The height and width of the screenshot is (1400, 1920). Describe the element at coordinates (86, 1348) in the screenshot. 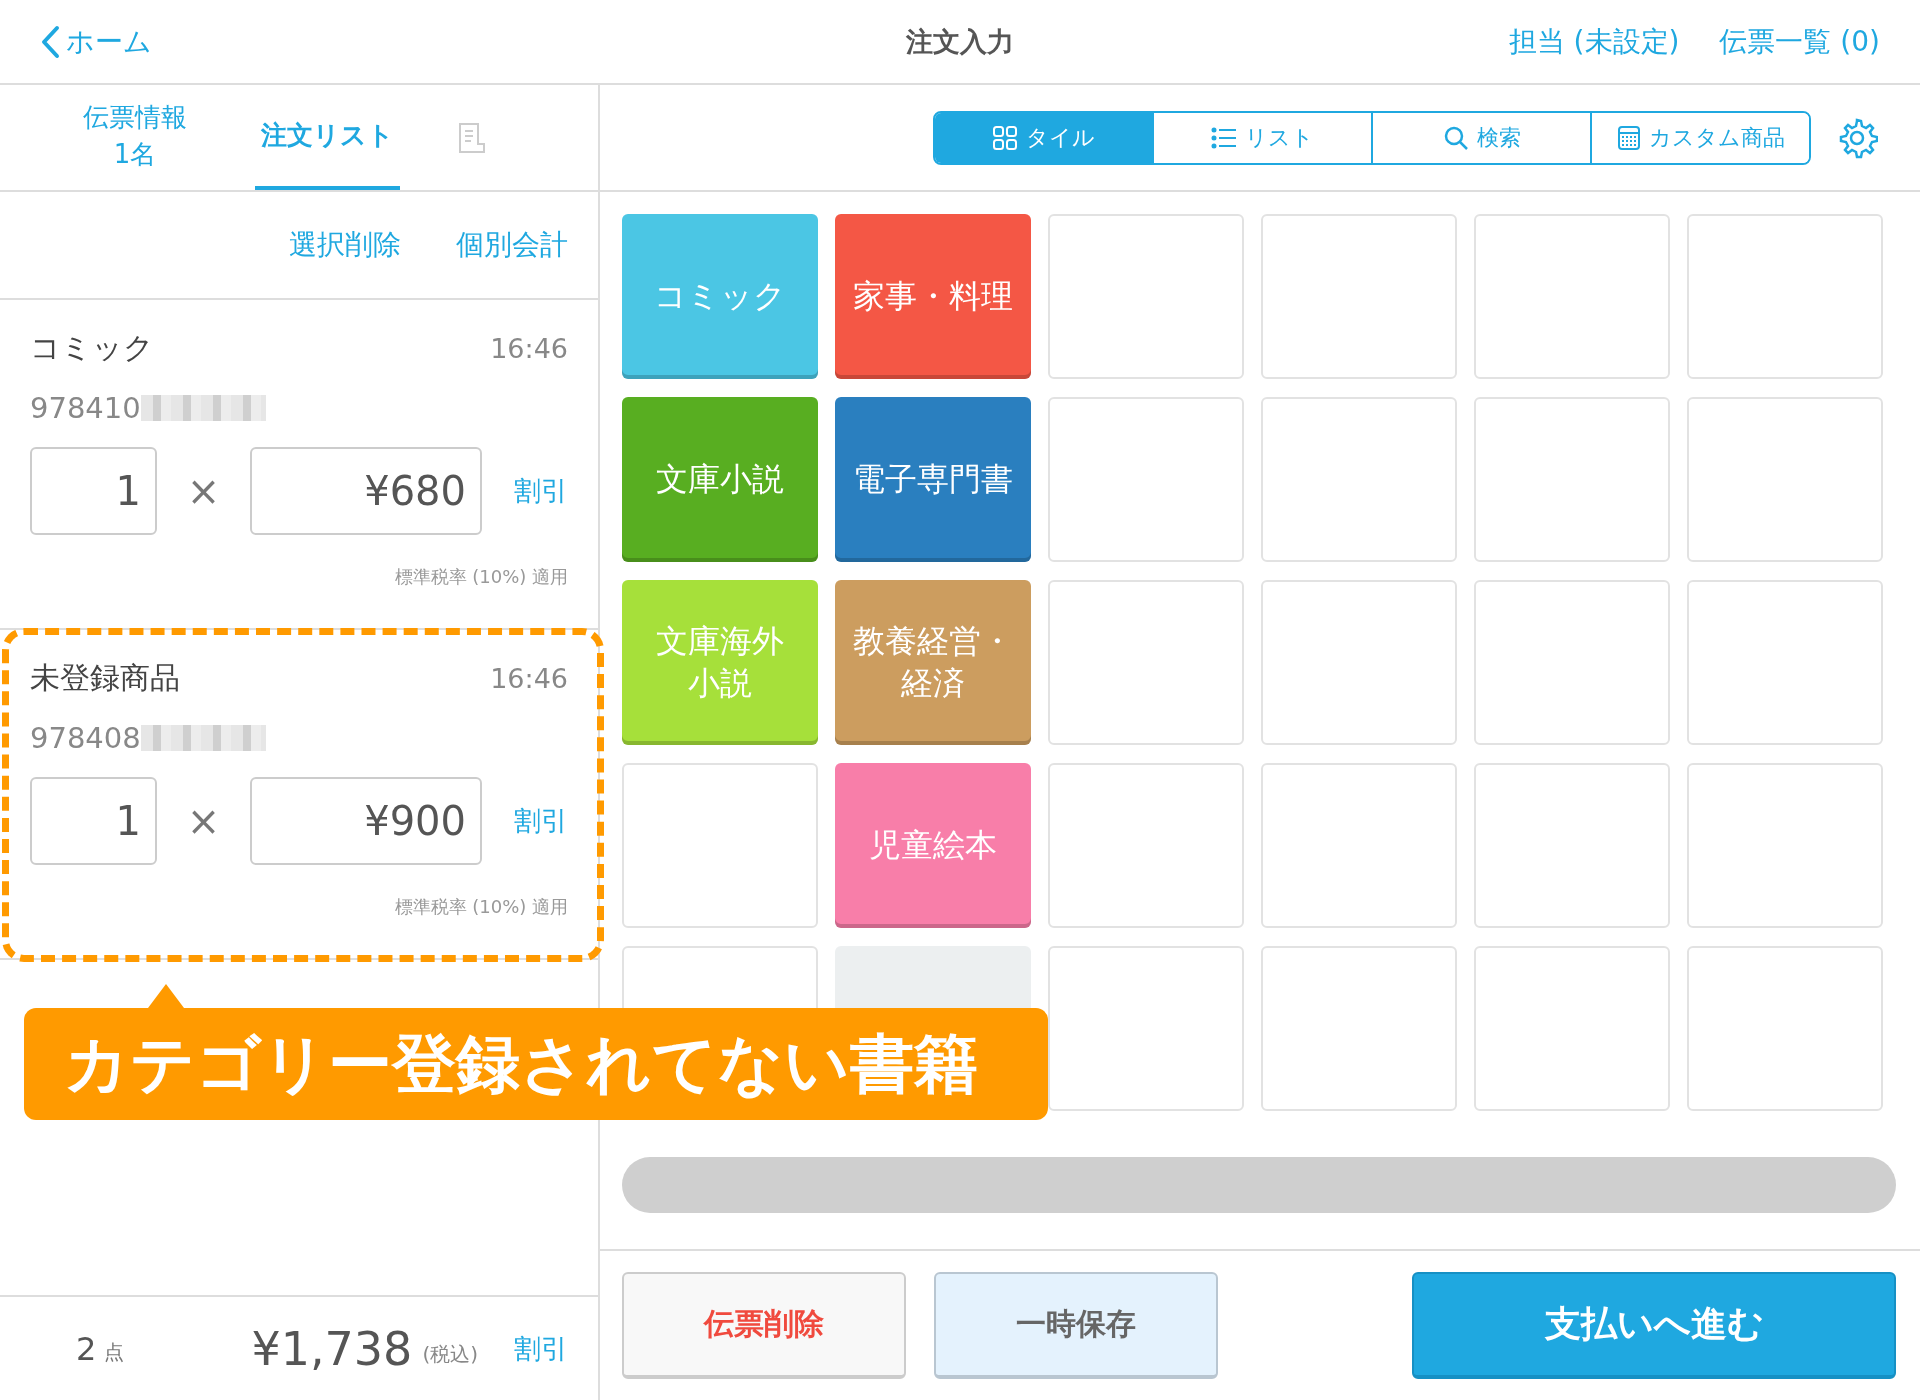

I see `item-count: 2` at that location.